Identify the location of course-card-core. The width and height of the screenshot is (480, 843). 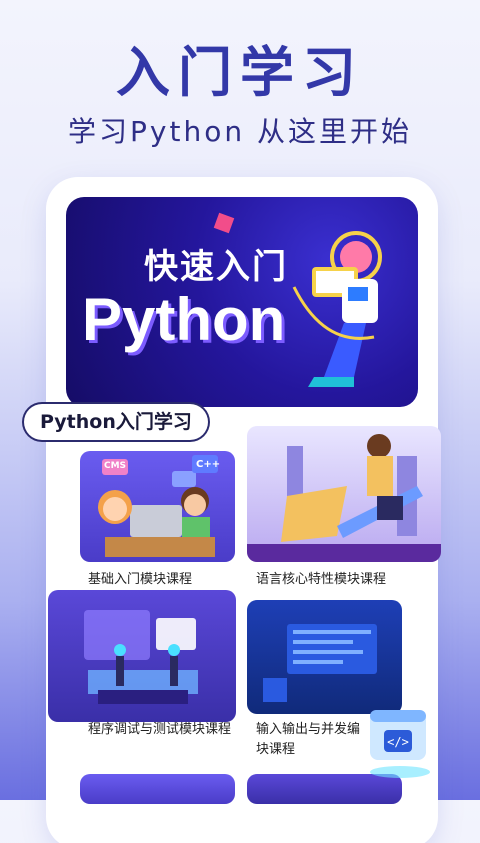
(344, 494).